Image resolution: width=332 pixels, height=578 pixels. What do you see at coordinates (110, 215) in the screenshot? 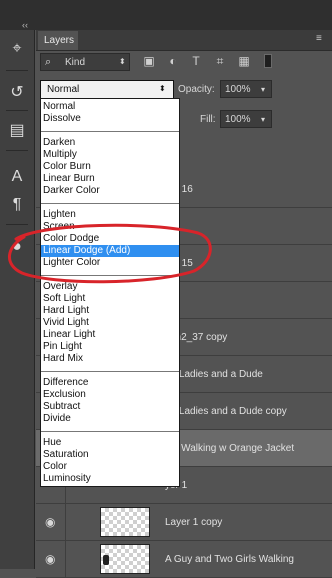
I see `blend-mode-option: Lighten` at bounding box center [110, 215].